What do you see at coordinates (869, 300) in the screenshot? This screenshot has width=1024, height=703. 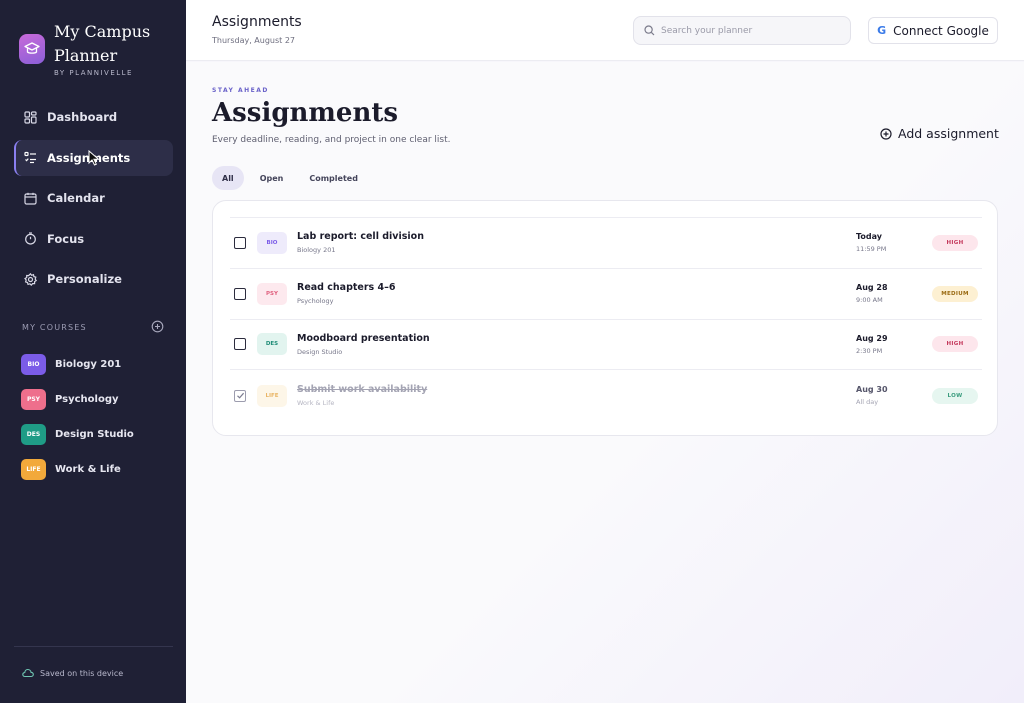 I see `due-time: 9:00 AM` at bounding box center [869, 300].